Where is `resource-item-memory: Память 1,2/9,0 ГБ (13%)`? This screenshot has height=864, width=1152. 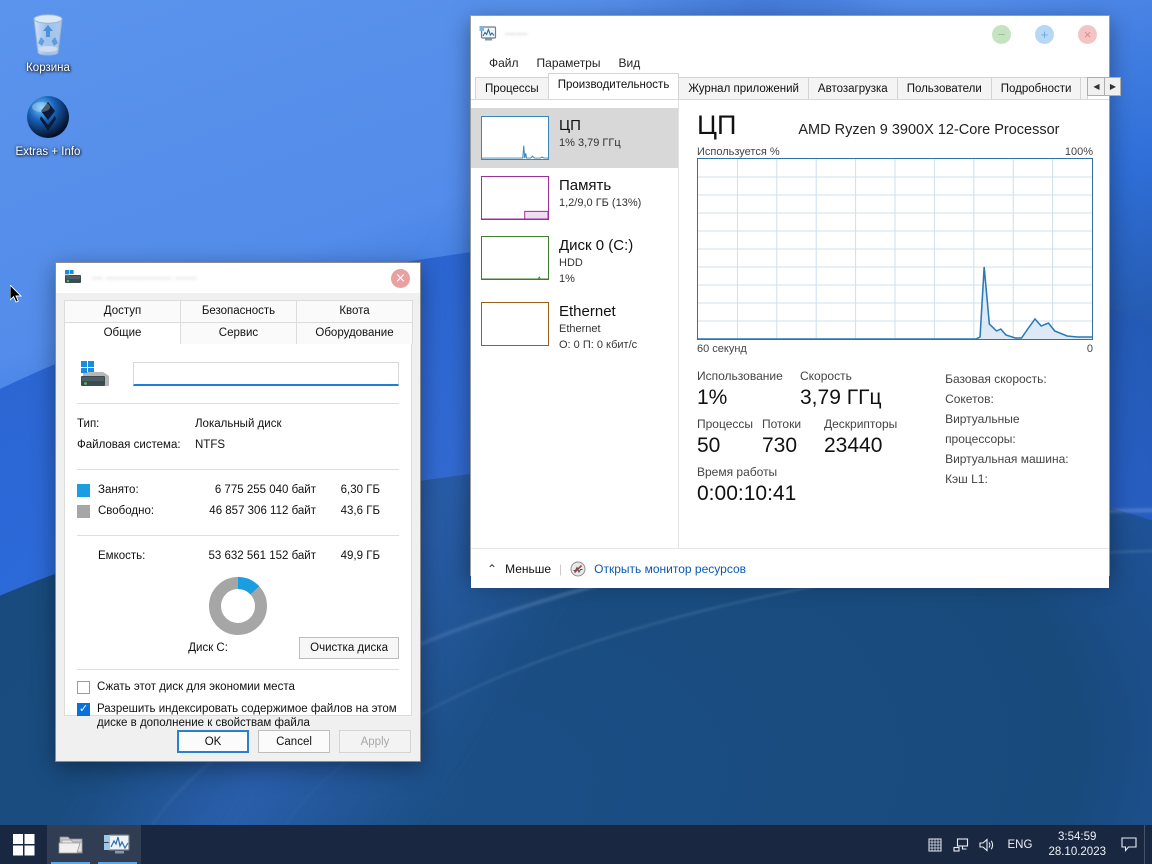 resource-item-memory: Память 1,2/9,0 ГБ (13%) is located at coordinates (574, 198).